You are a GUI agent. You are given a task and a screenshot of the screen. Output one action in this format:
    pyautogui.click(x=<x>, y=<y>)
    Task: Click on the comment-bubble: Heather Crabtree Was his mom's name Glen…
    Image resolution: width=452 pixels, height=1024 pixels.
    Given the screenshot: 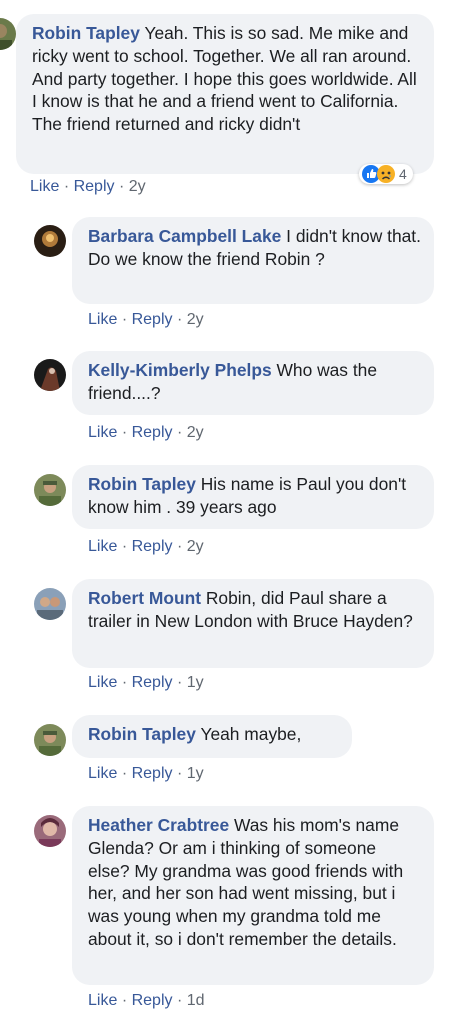 What is the action you would take?
    pyautogui.click(x=253, y=895)
    